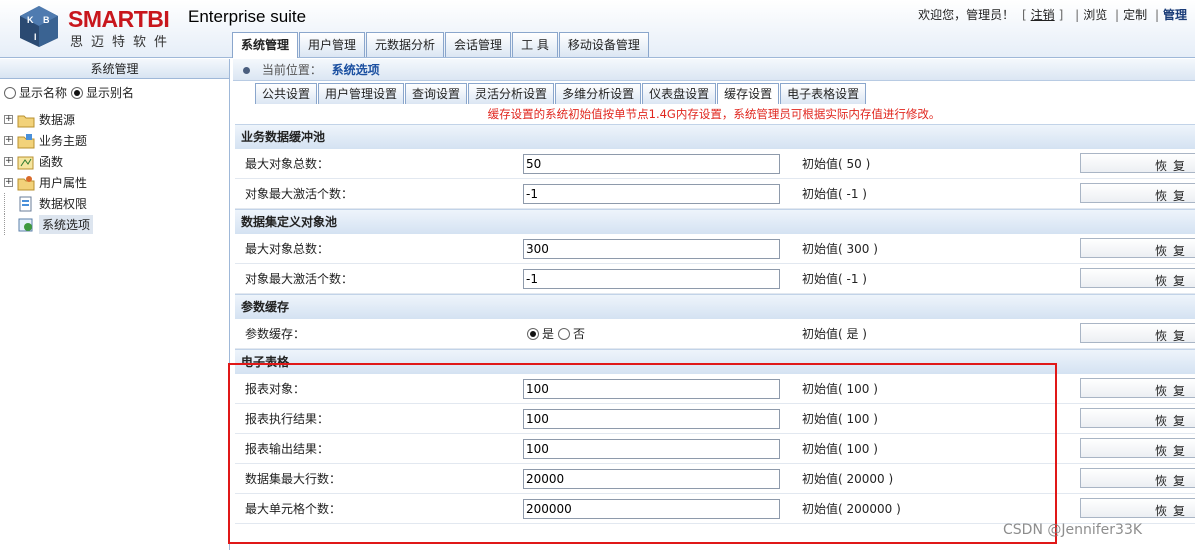  I want to click on tab-query-settings: 查询设置, so click(436, 93).